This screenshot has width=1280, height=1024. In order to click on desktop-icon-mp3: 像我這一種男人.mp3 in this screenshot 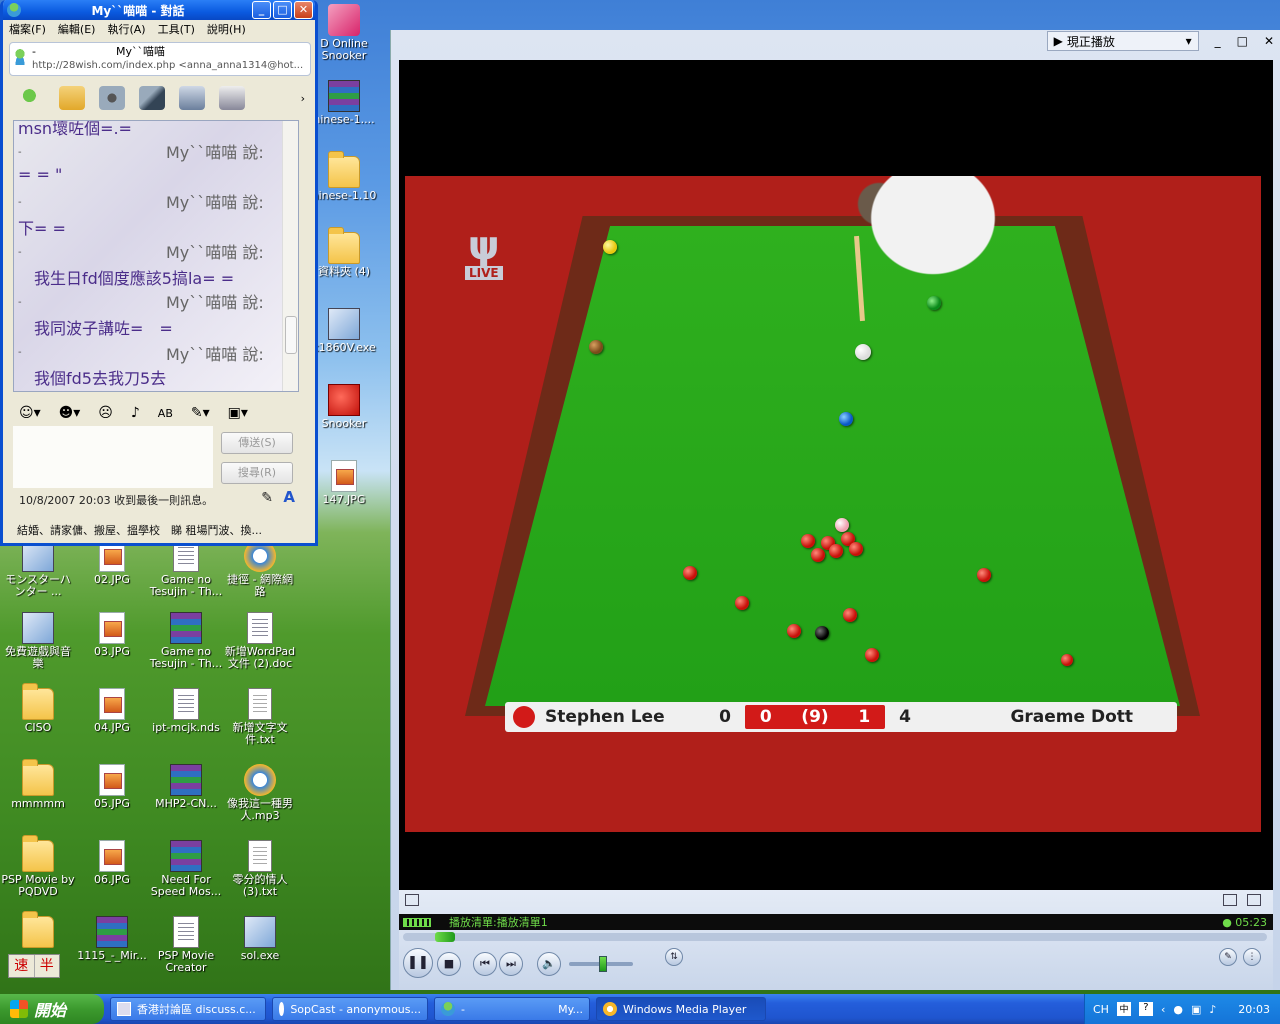, I will do `click(260, 793)`.